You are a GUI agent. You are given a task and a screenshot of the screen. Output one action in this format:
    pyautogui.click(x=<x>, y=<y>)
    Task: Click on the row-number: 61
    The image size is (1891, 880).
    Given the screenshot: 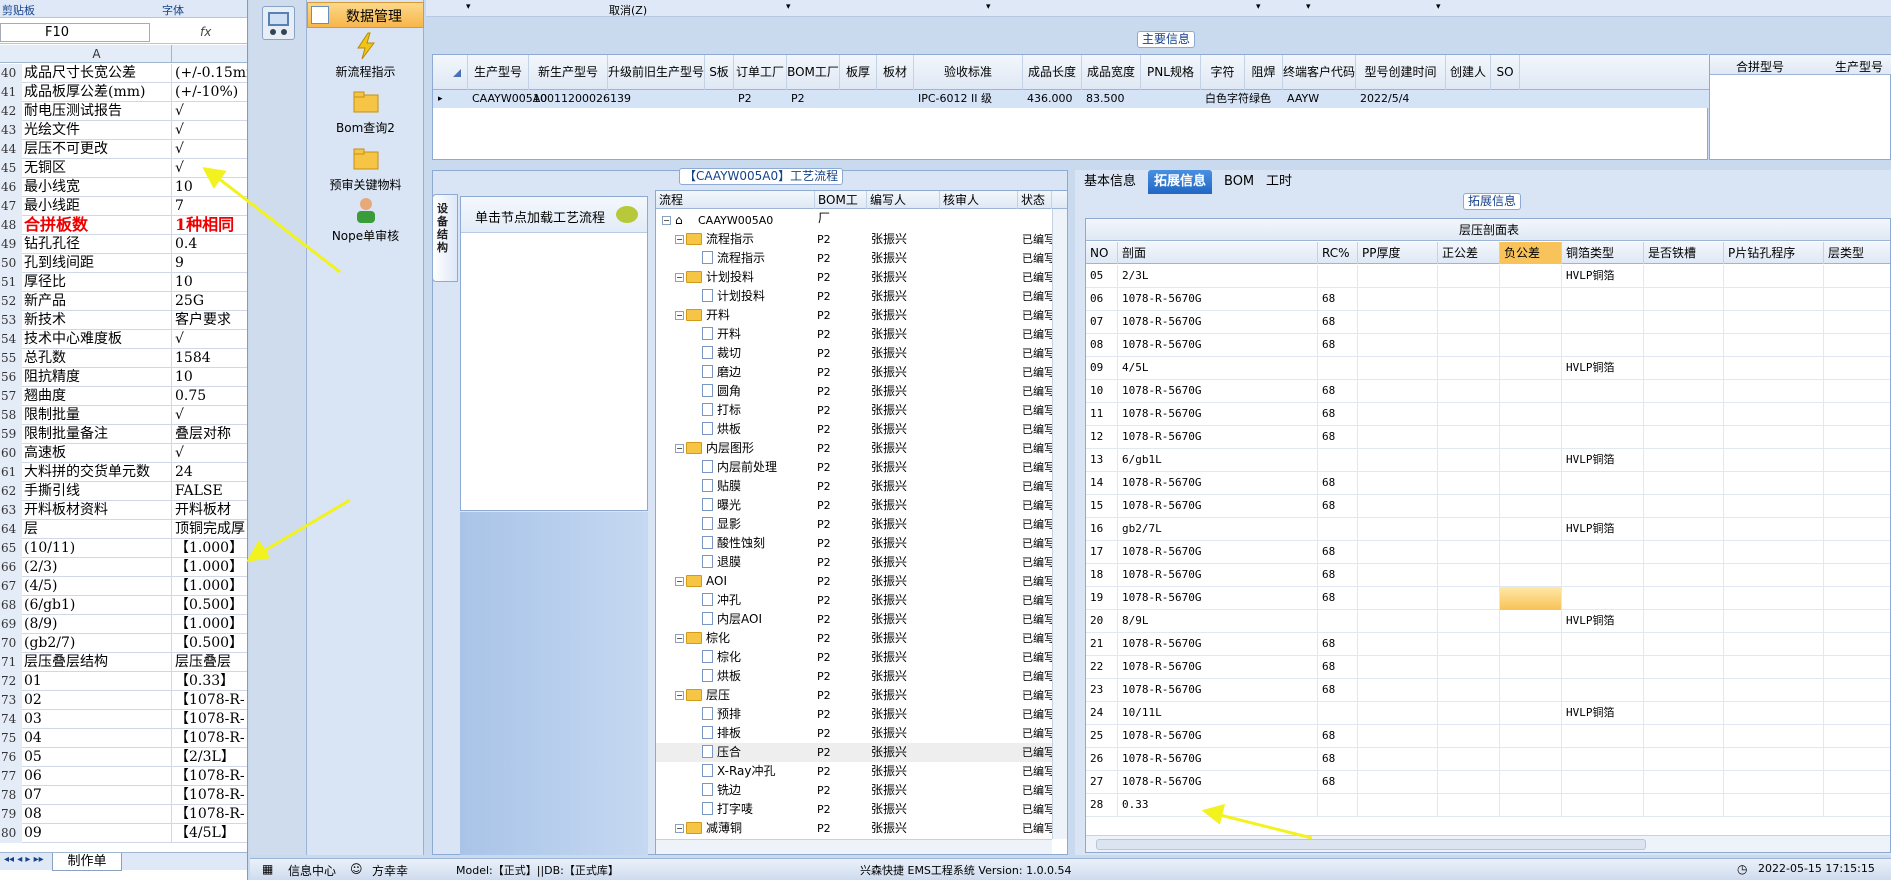 What is the action you would take?
    pyautogui.click(x=11, y=472)
    